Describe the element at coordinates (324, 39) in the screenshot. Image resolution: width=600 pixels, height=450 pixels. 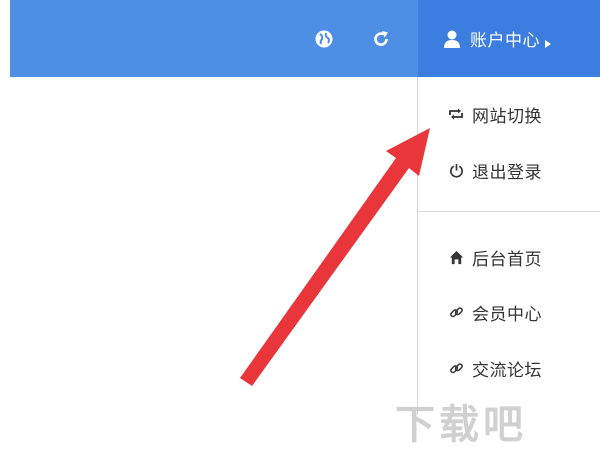
I see `globe-icon` at that location.